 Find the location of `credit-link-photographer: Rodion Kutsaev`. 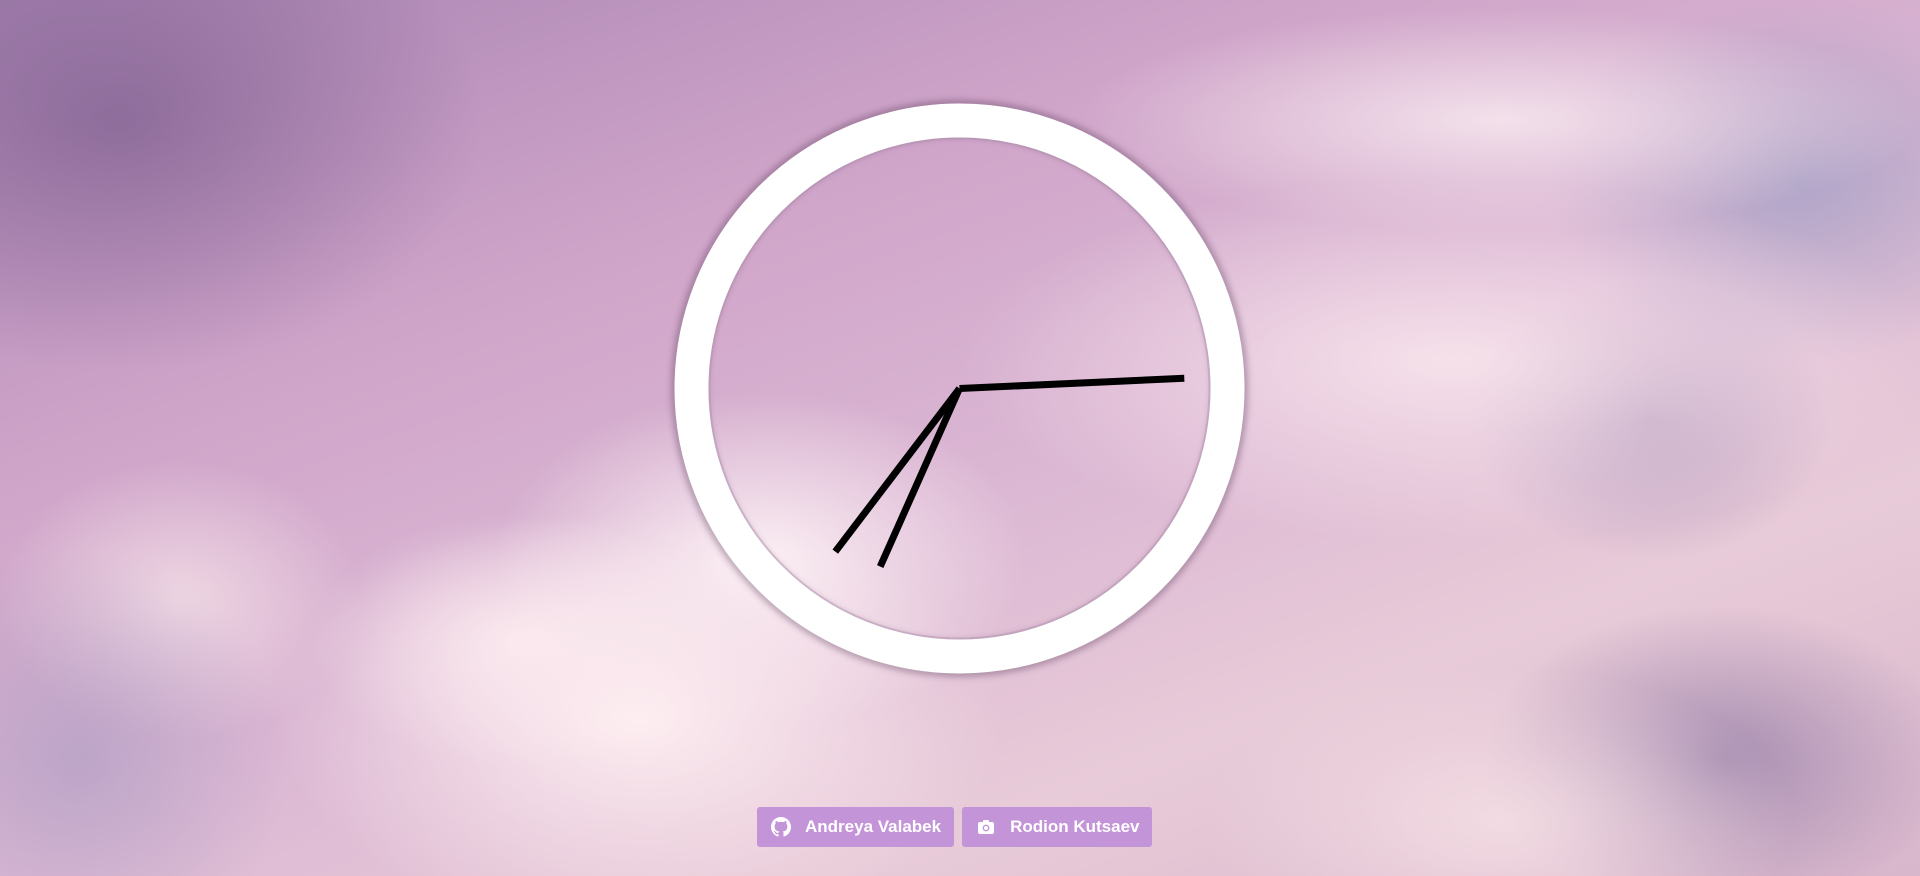

credit-link-photographer: Rodion Kutsaev is located at coordinates (1057, 827).